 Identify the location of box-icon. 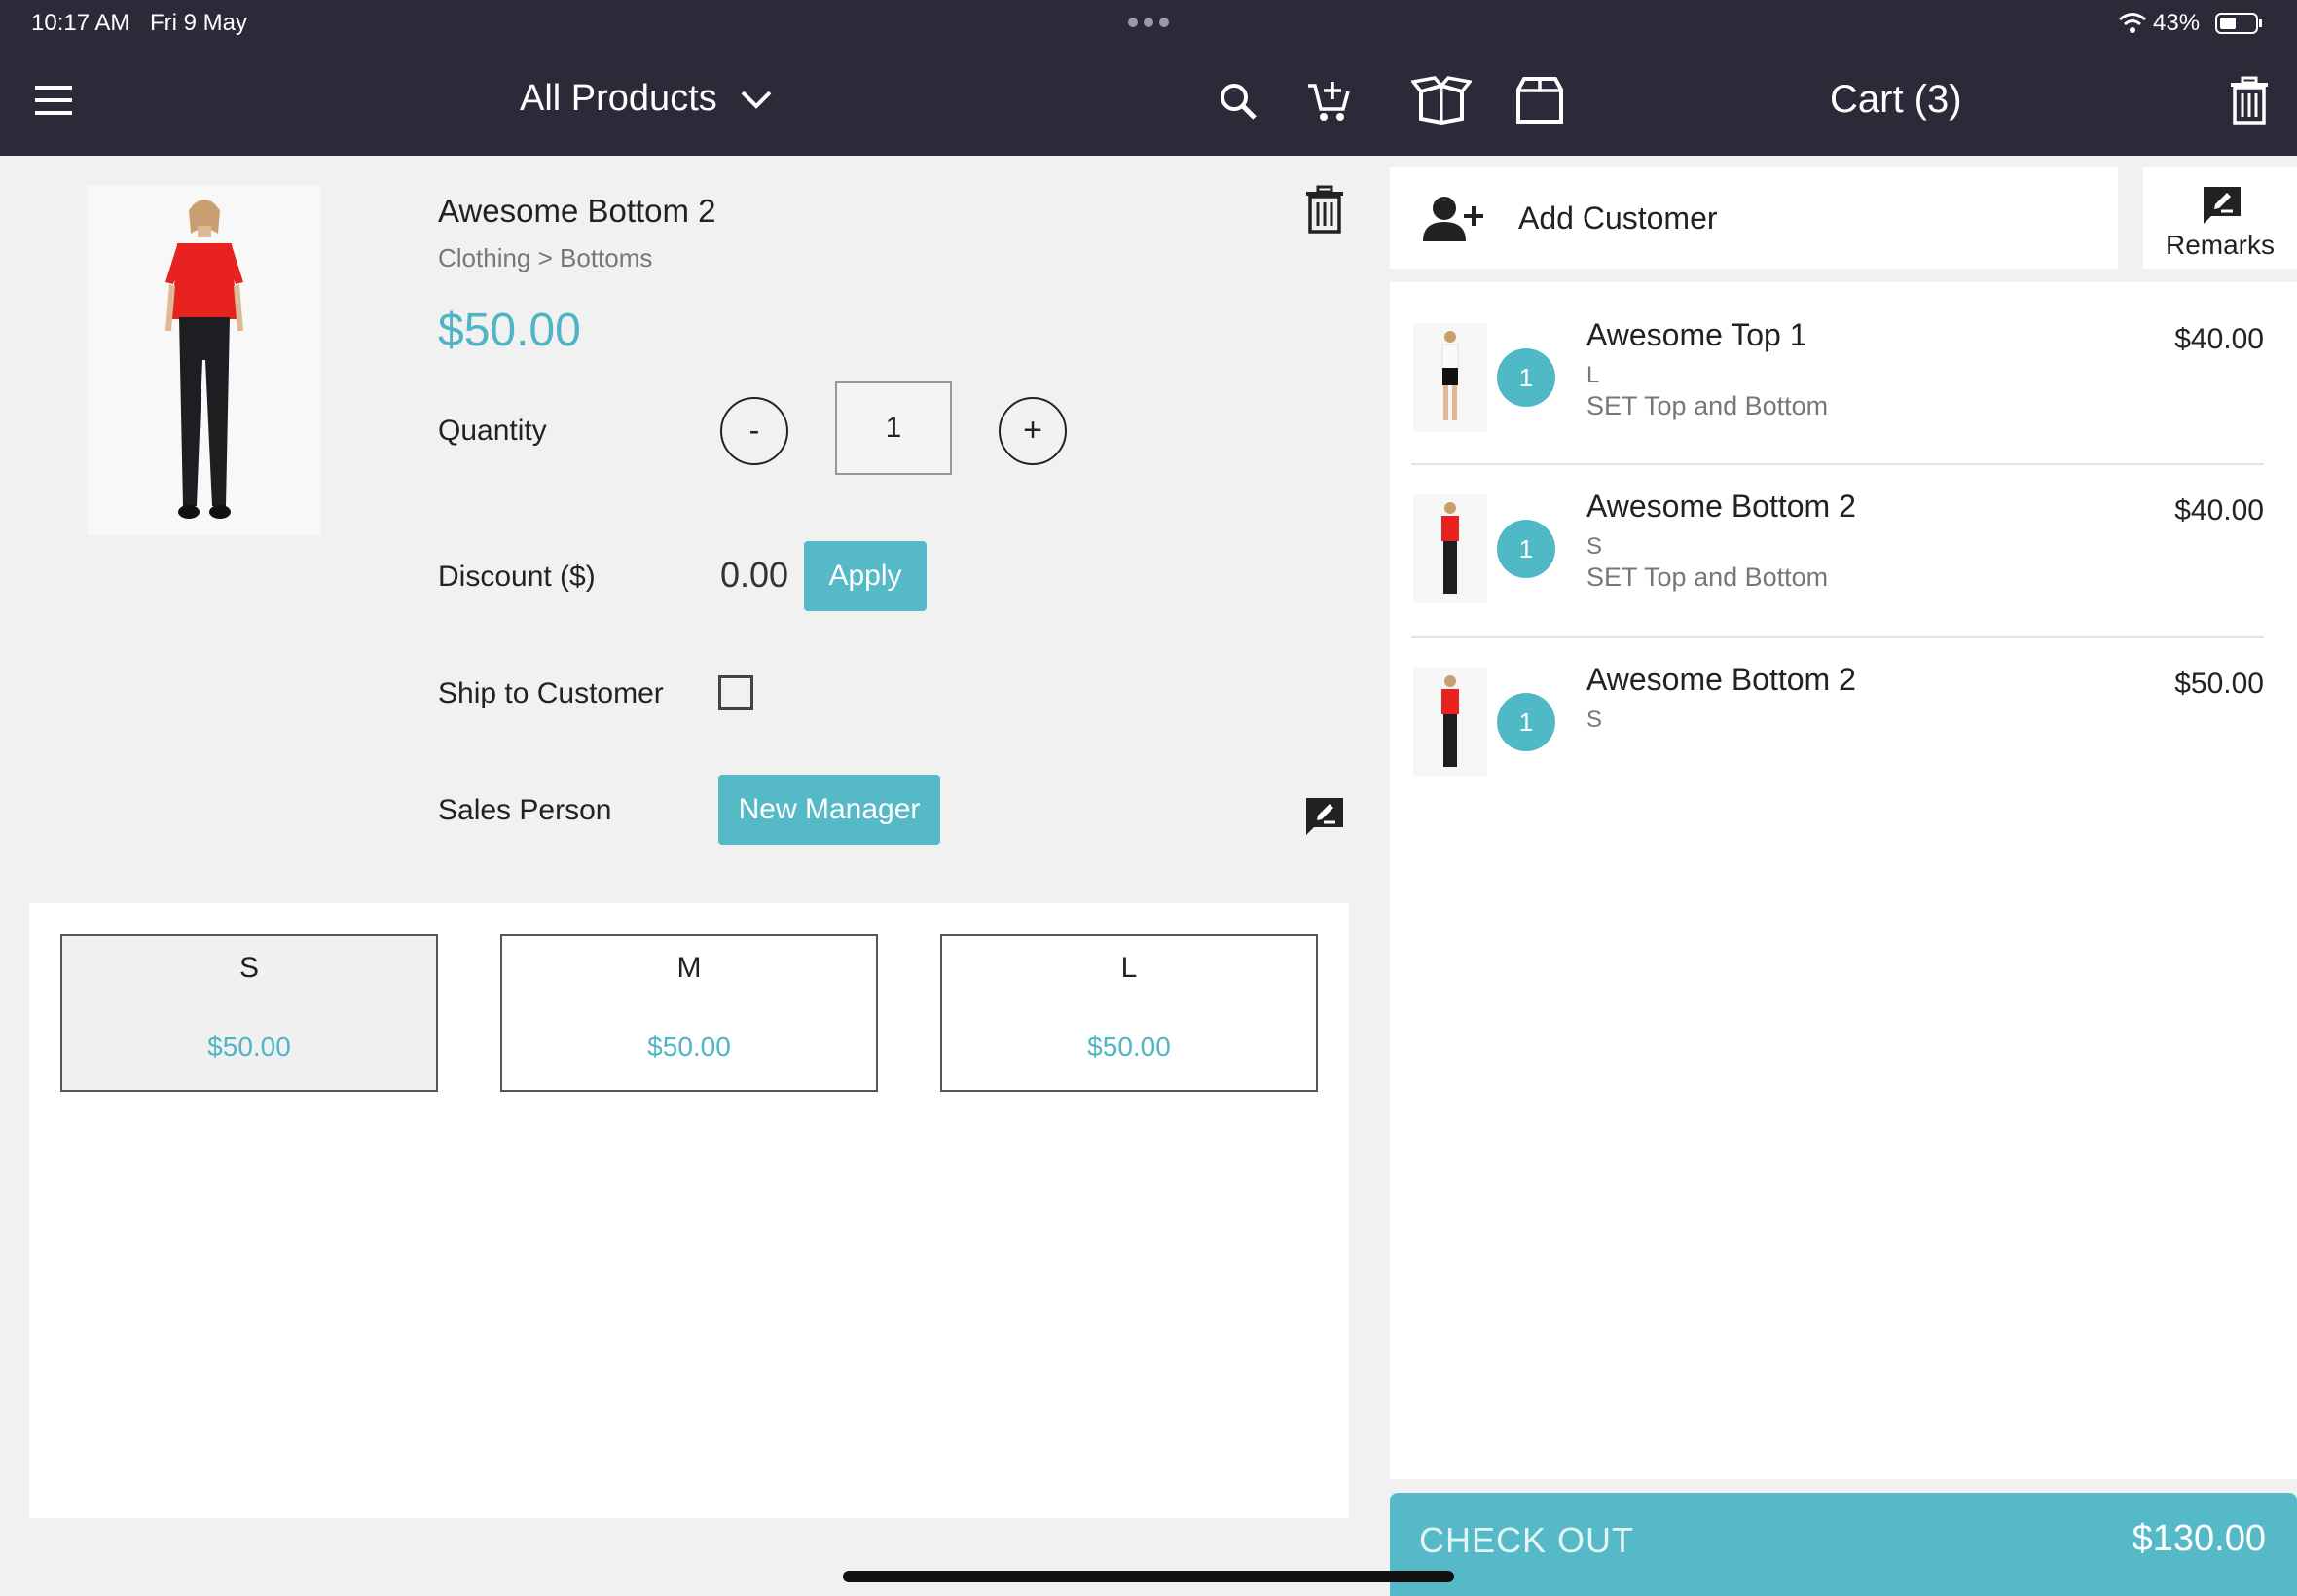
(1539, 101).